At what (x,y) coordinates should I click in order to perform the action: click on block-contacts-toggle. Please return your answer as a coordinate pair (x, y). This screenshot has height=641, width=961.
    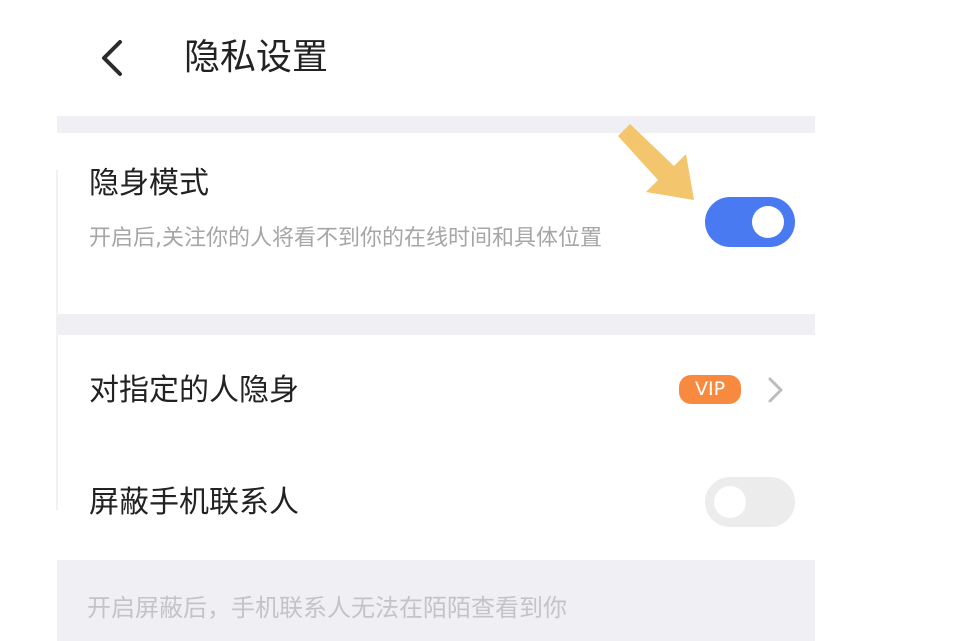
    Looking at the image, I should click on (750, 502).